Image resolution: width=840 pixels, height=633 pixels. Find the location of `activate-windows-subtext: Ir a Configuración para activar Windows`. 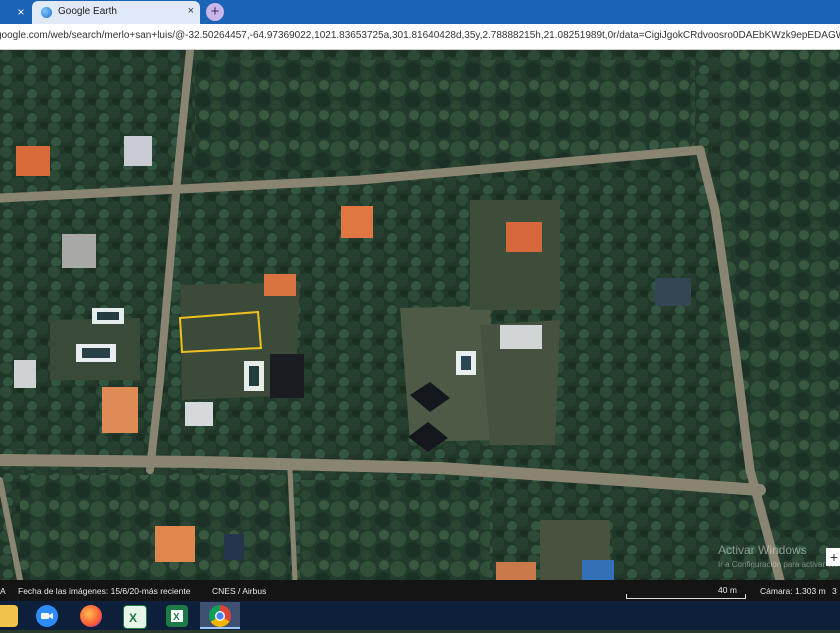

activate-windows-subtext: Ir a Configuración para activar Windows is located at coordinates (779, 564).